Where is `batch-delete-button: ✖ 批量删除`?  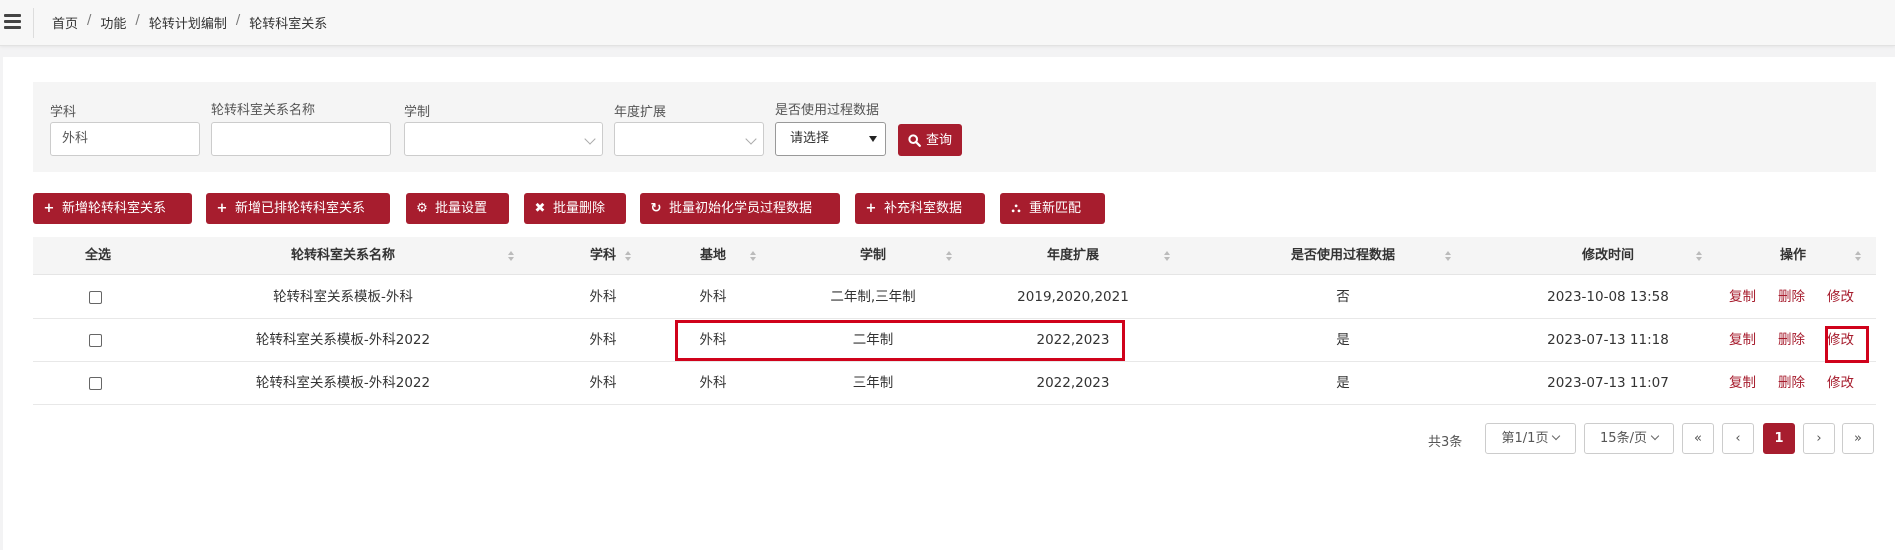 batch-delete-button: ✖ 批量删除 is located at coordinates (575, 208).